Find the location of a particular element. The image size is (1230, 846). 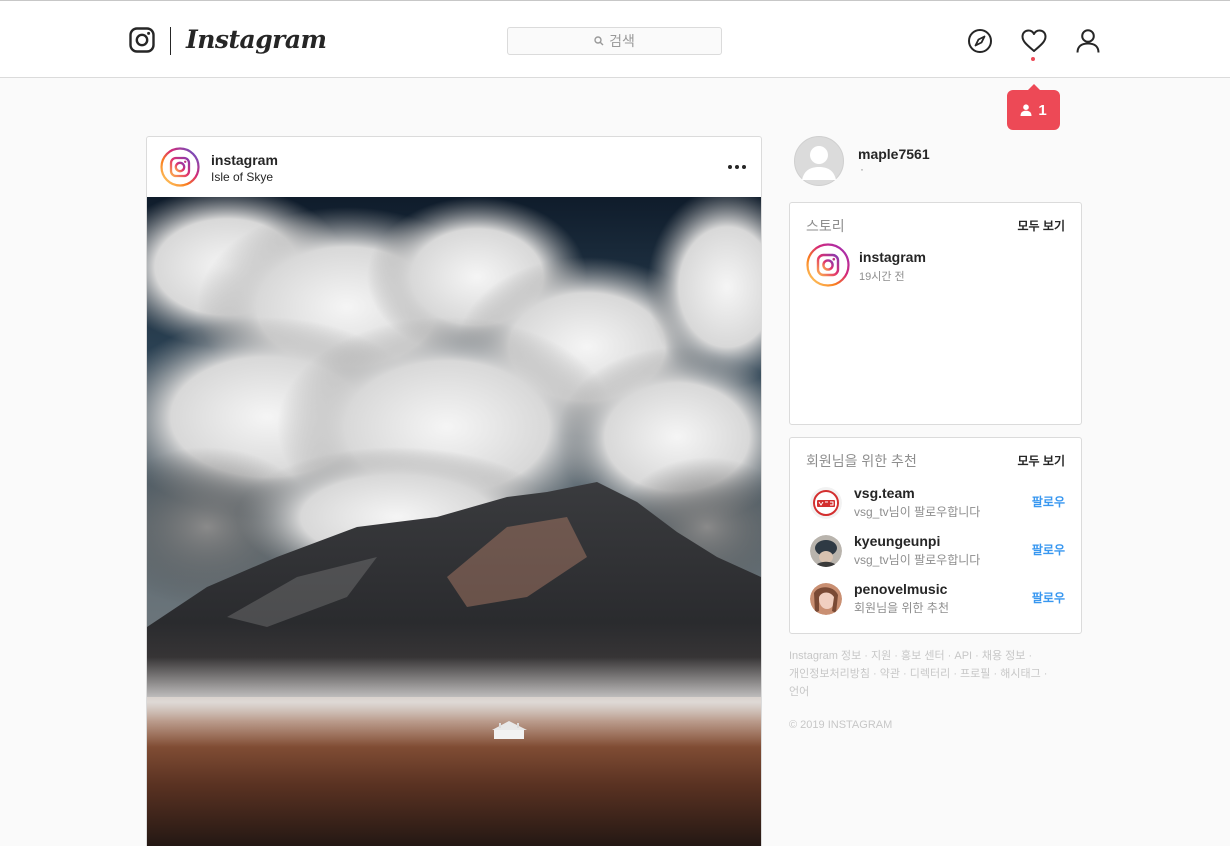

story-username: instagram is located at coordinates (892, 257).